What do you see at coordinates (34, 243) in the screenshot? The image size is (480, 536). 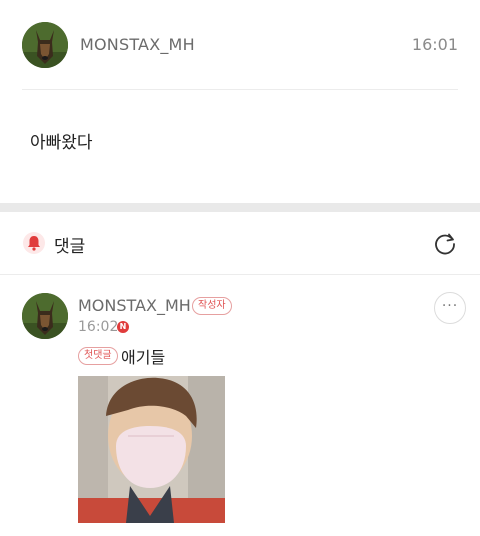 I see `bell-icon` at bounding box center [34, 243].